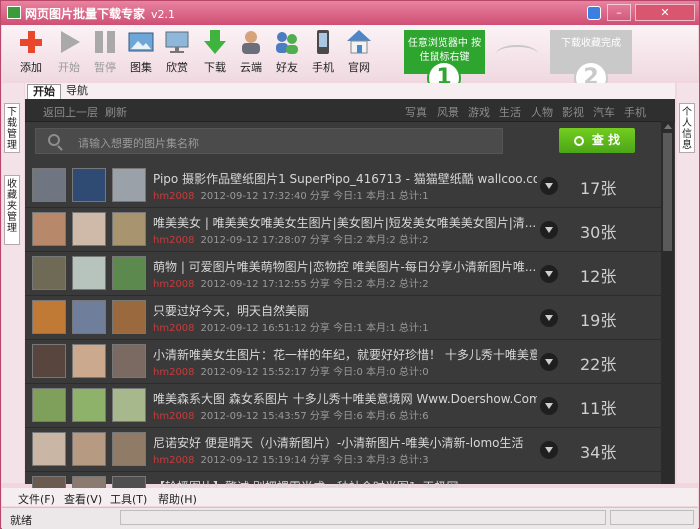 The width and height of the screenshot is (700, 529). Describe the element at coordinates (269, 141) in the screenshot. I see `search-box: 请输入想要的图片集名称` at that location.